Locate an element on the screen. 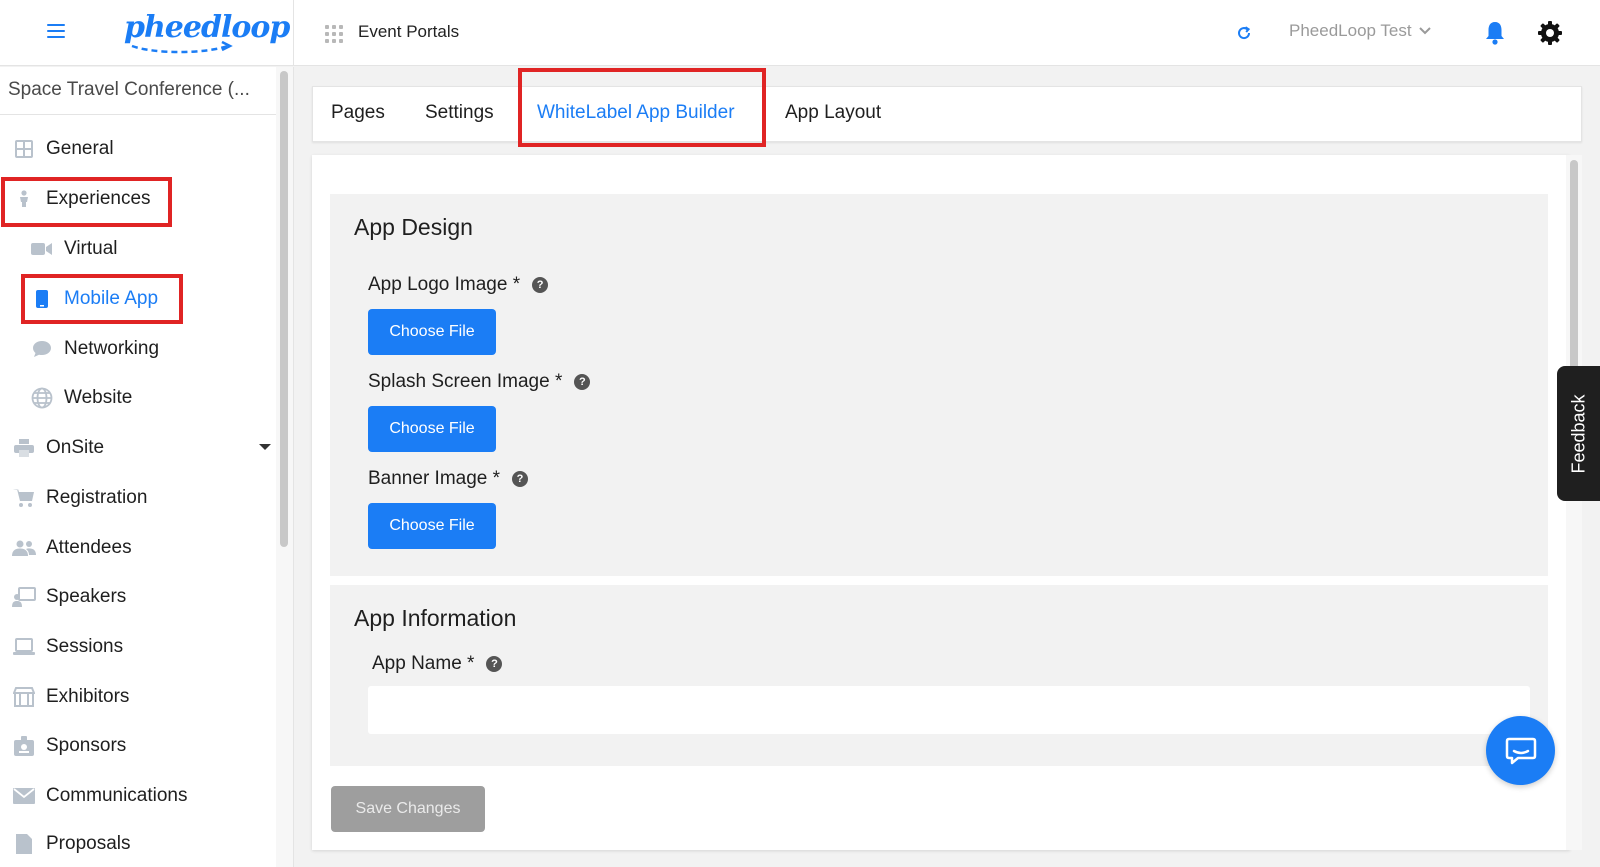  sidebar-item-networking: Networking is located at coordinates (94, 349).